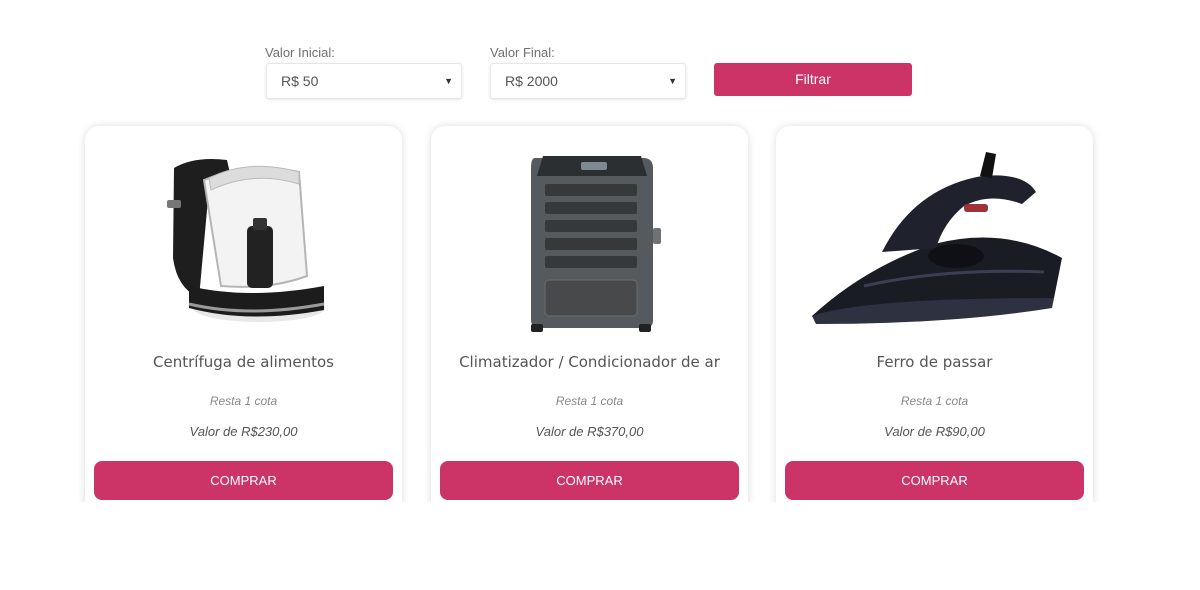 Image resolution: width=1200 pixels, height=590 pixels. Describe the element at coordinates (243, 431) in the screenshot. I see `product-price: Valor de R$230,00` at that location.